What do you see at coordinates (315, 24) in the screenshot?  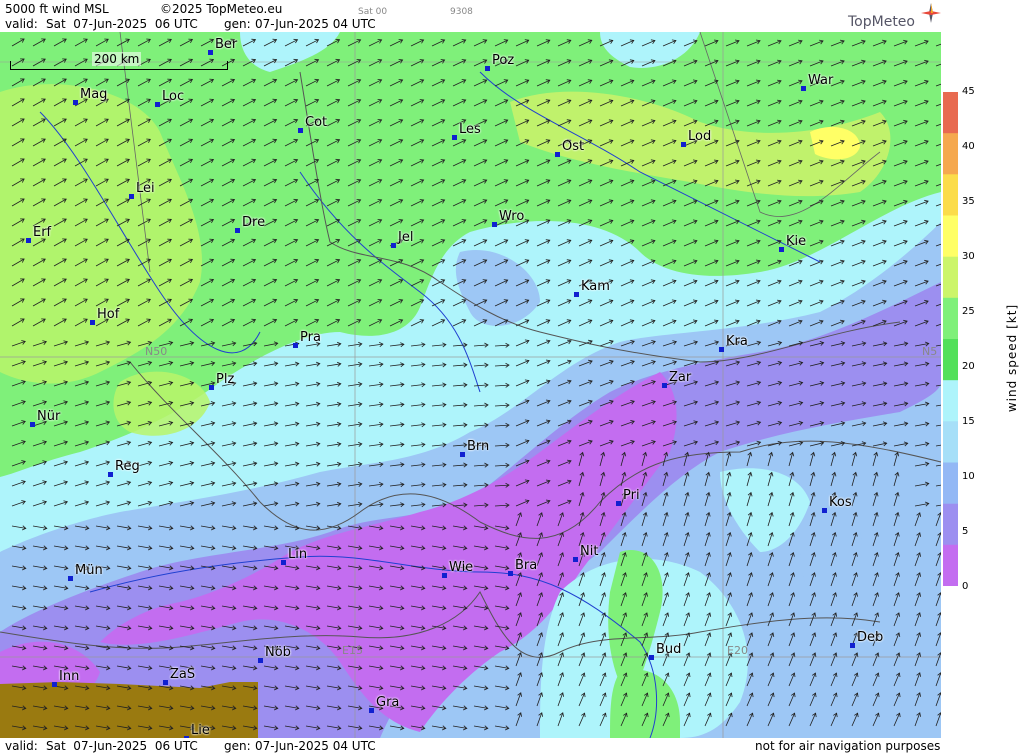 I see `gen-value: 07-Jun-2025 04 UTC` at bounding box center [315, 24].